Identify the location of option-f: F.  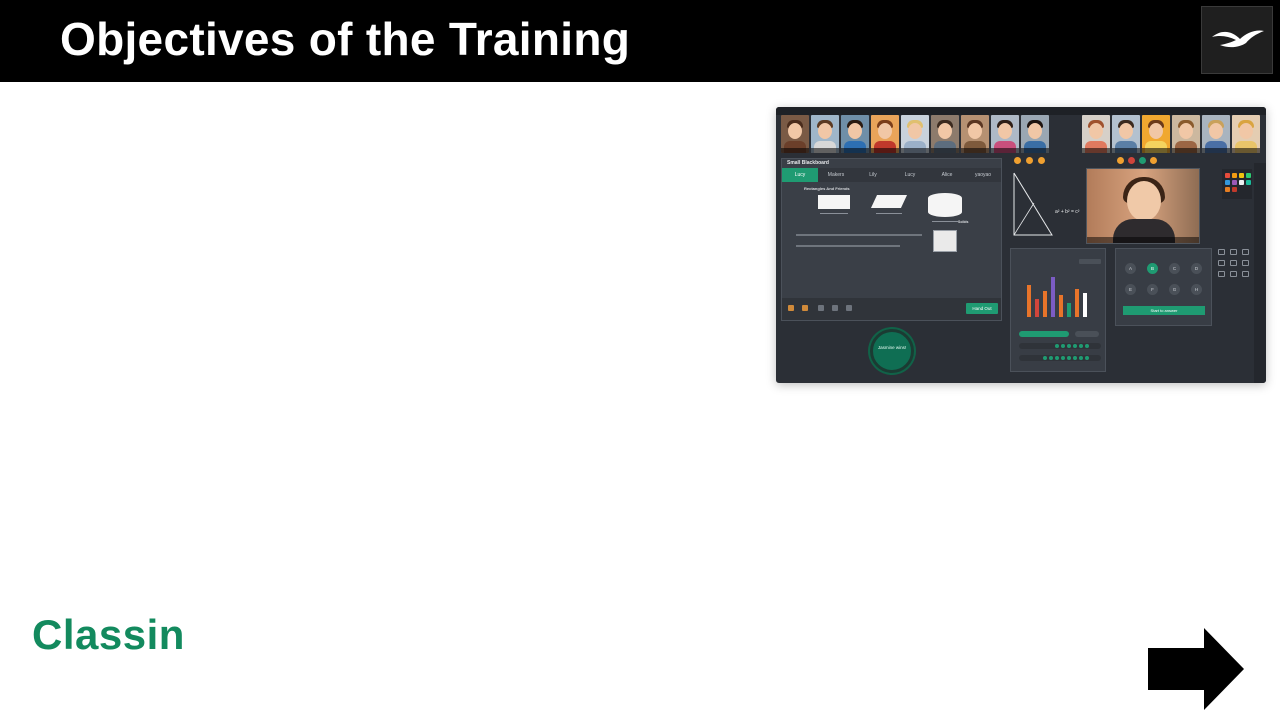
(1152, 289).